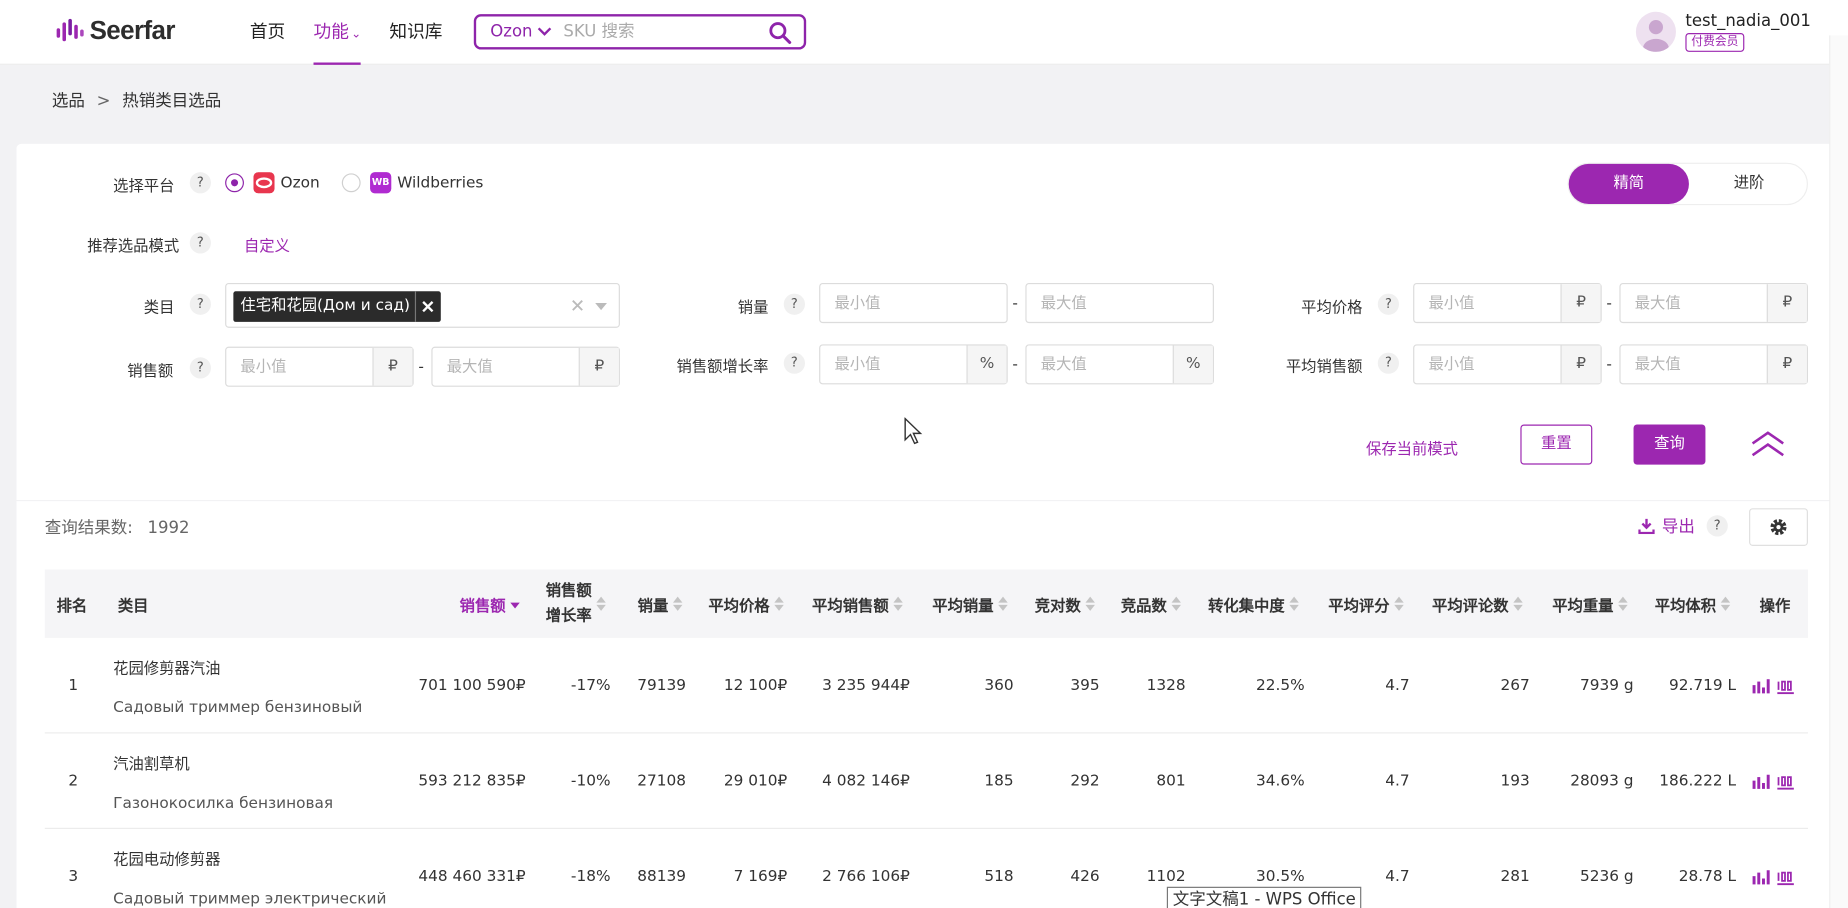 The width and height of the screenshot is (1848, 908). What do you see at coordinates (234, 183) in the screenshot?
I see `radio-ozon` at bounding box center [234, 183].